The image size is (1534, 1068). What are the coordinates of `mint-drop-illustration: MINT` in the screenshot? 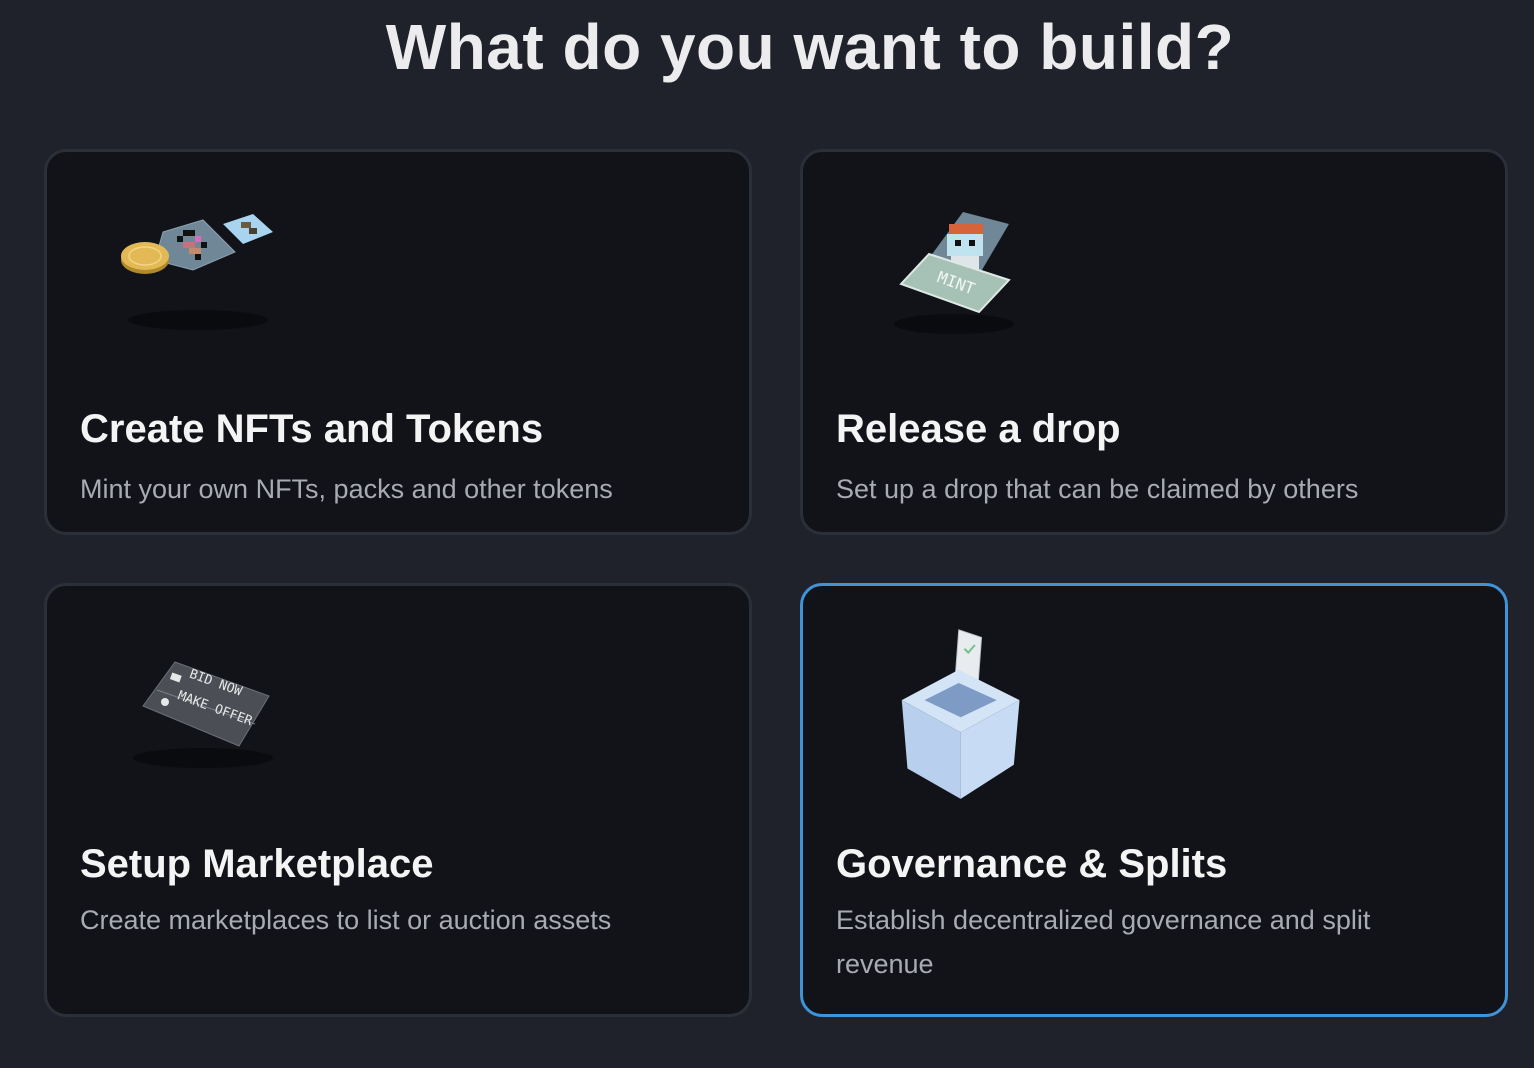 It's located at (954, 273).